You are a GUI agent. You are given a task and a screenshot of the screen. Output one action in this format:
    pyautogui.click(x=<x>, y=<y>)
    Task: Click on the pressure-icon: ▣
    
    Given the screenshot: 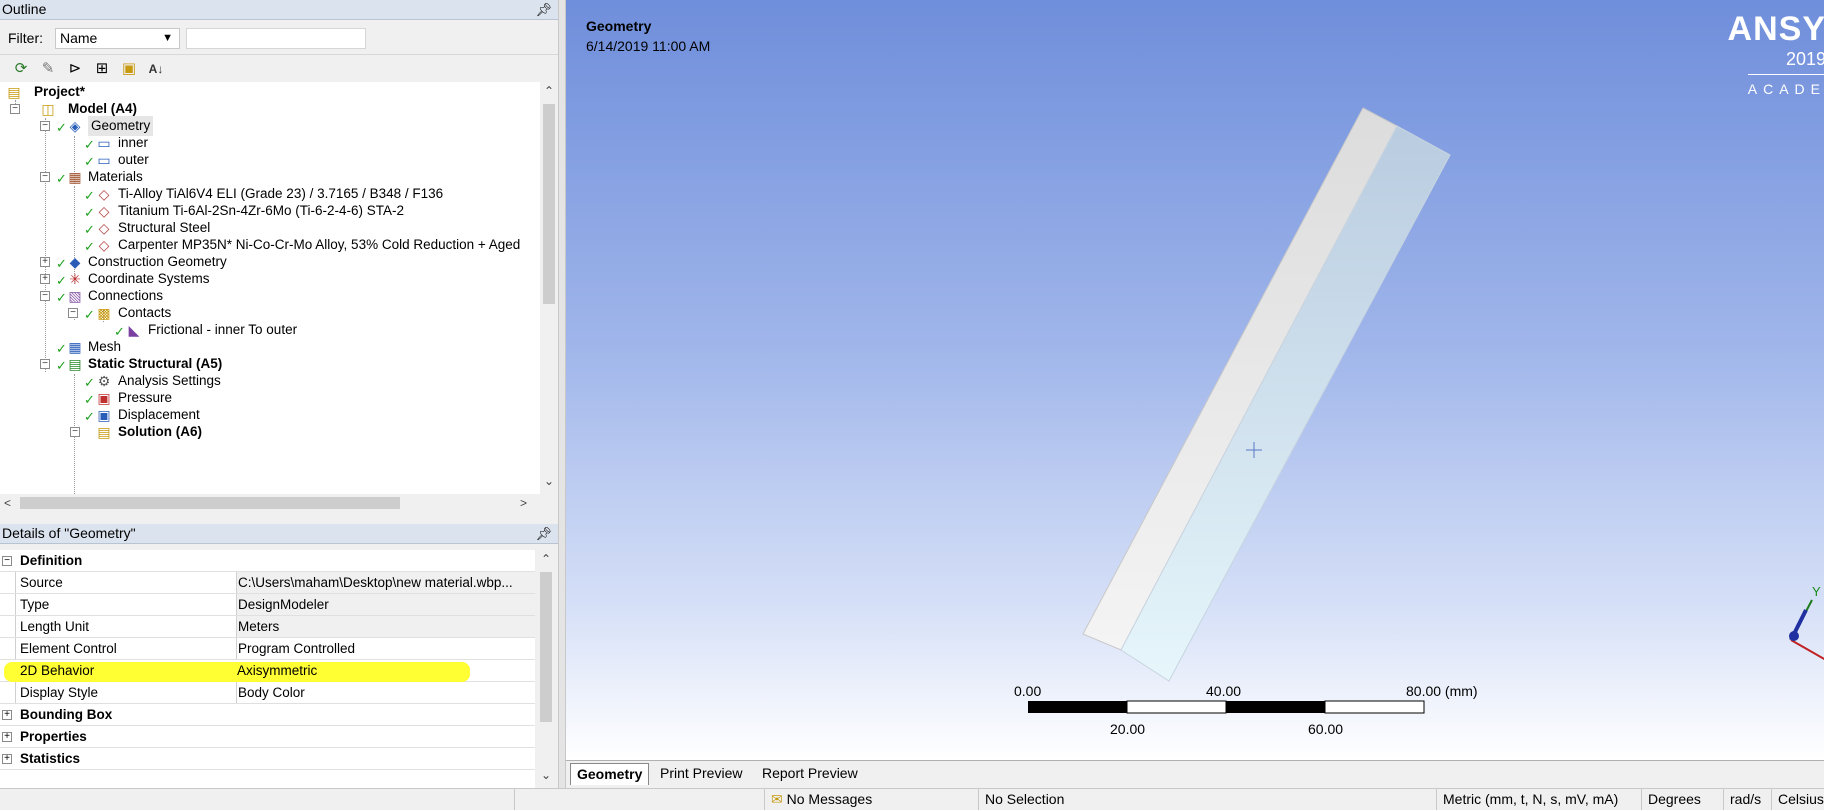 What is the action you would take?
    pyautogui.click(x=104, y=398)
    